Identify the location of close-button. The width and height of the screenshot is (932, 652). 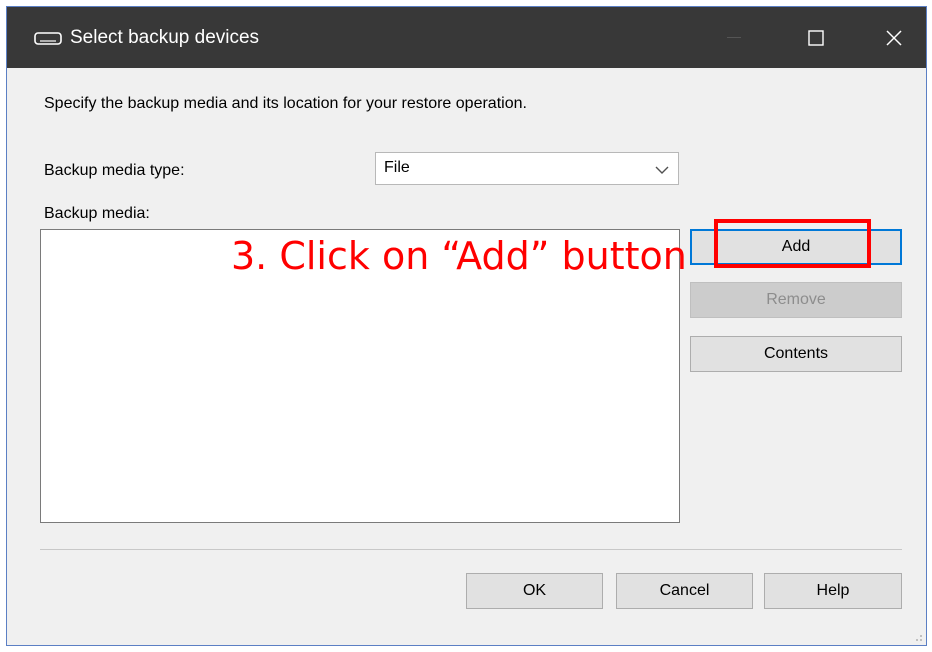
(894, 37).